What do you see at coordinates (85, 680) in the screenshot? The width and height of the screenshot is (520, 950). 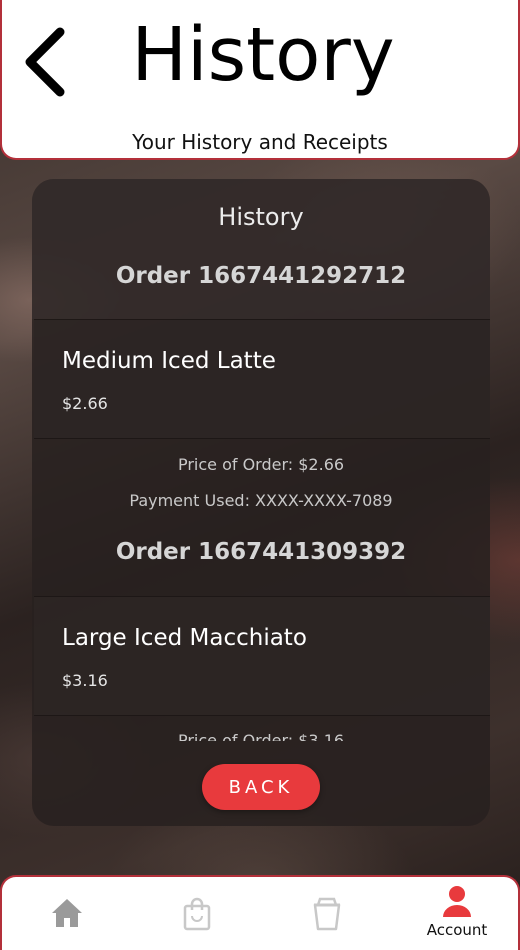 I see `item-price: $3.16` at bounding box center [85, 680].